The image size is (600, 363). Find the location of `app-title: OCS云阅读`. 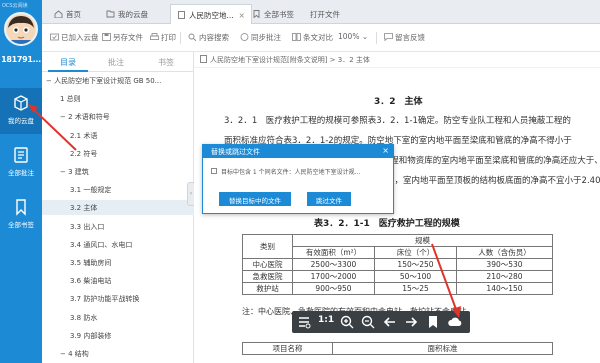

app-title: OCS云阅读 is located at coordinates (15, 6).